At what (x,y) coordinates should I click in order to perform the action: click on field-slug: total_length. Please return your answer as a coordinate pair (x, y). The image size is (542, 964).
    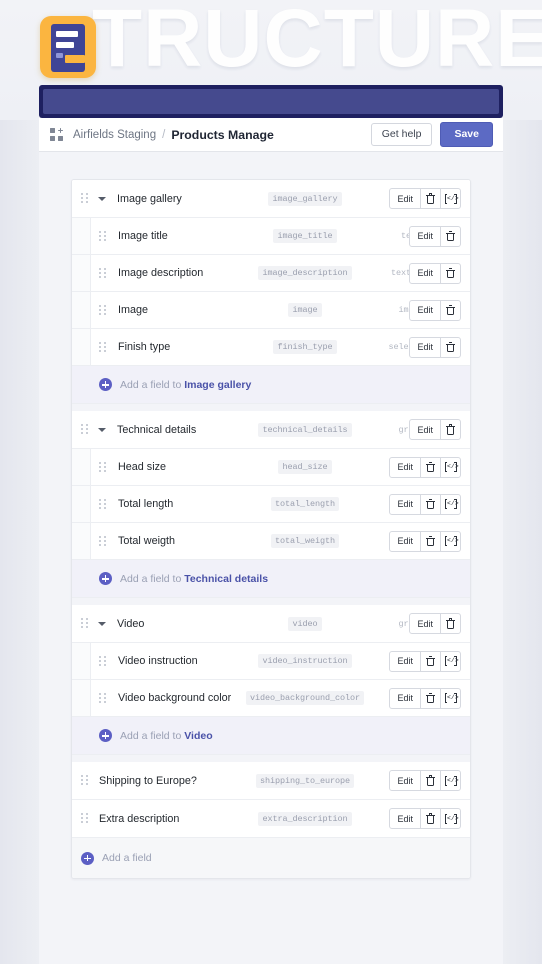
    Looking at the image, I should click on (304, 504).